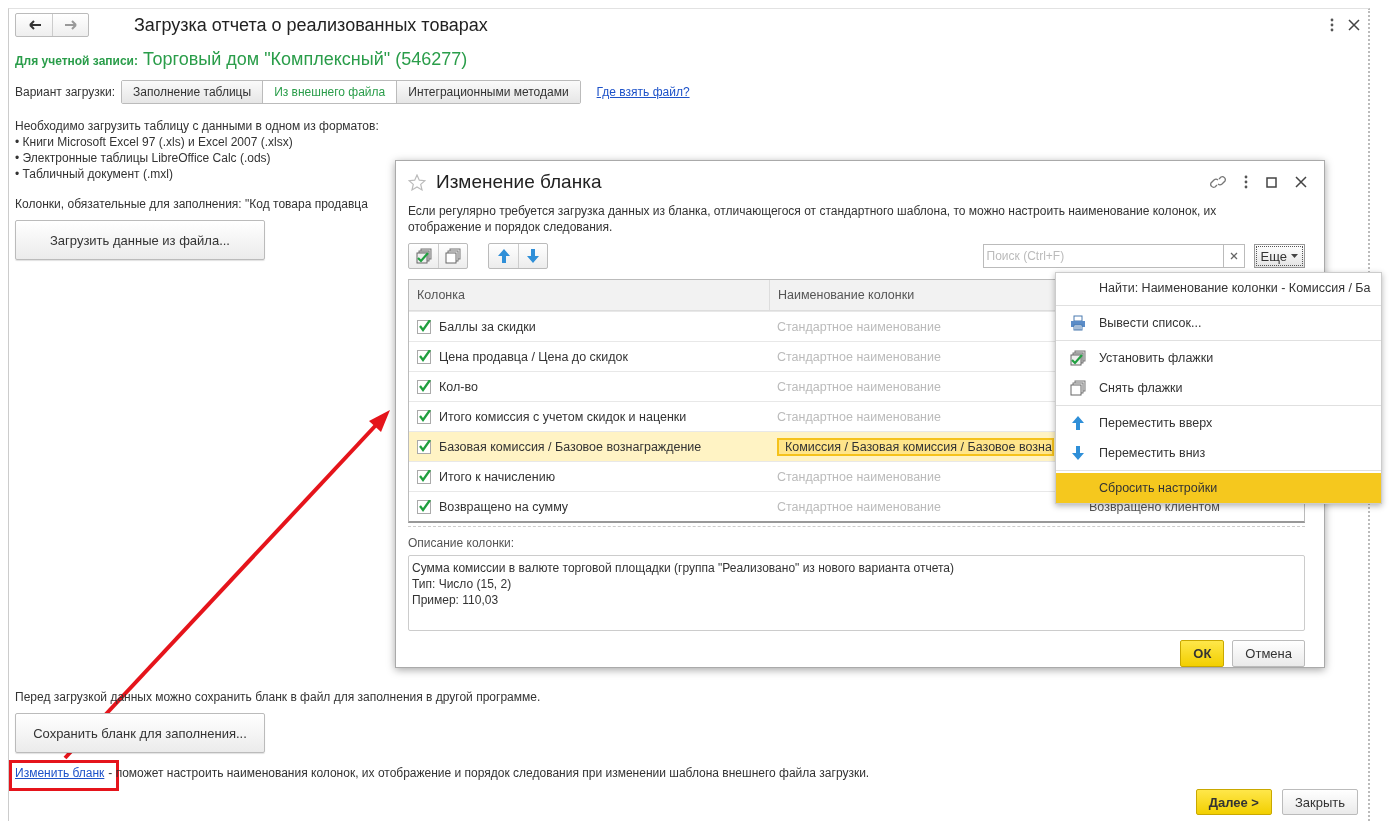 Image resolution: width=1392 pixels, height=821 pixels. Describe the element at coordinates (1294, 256) in the screenshot. I see `caret-icon` at that location.